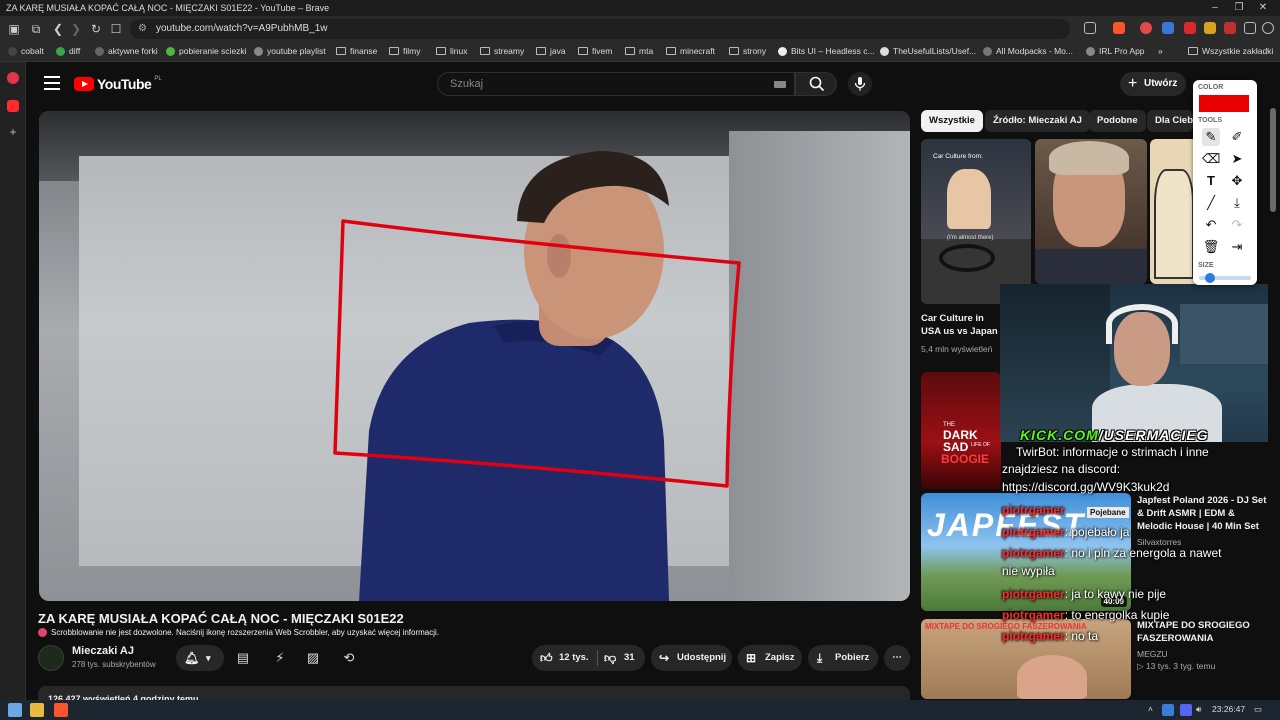 This screenshot has width=1280, height=720. What do you see at coordinates (26, 51) in the screenshot?
I see `bookmark-item: cobalt` at bounding box center [26, 51].